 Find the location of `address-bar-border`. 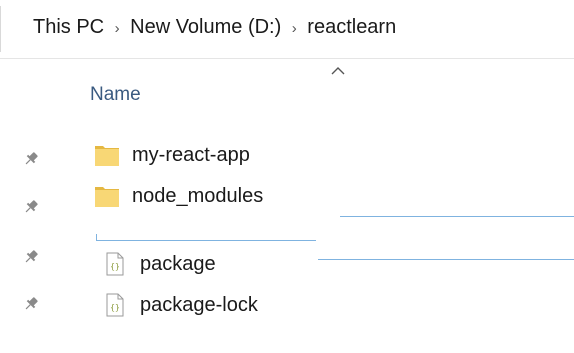

address-bar-border is located at coordinates (0, 29).